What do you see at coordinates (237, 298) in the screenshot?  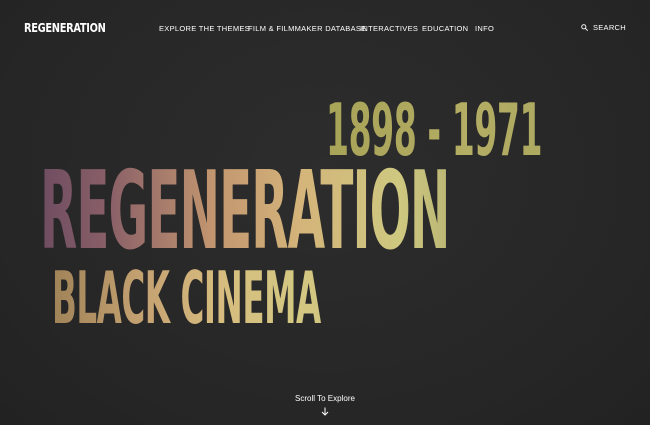 I see `hero-subtitle: BLACK CINEMA` at bounding box center [237, 298].